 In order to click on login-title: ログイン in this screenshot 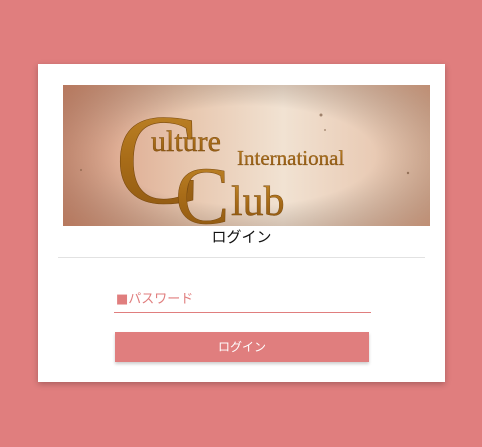, I will do `click(241, 237)`.